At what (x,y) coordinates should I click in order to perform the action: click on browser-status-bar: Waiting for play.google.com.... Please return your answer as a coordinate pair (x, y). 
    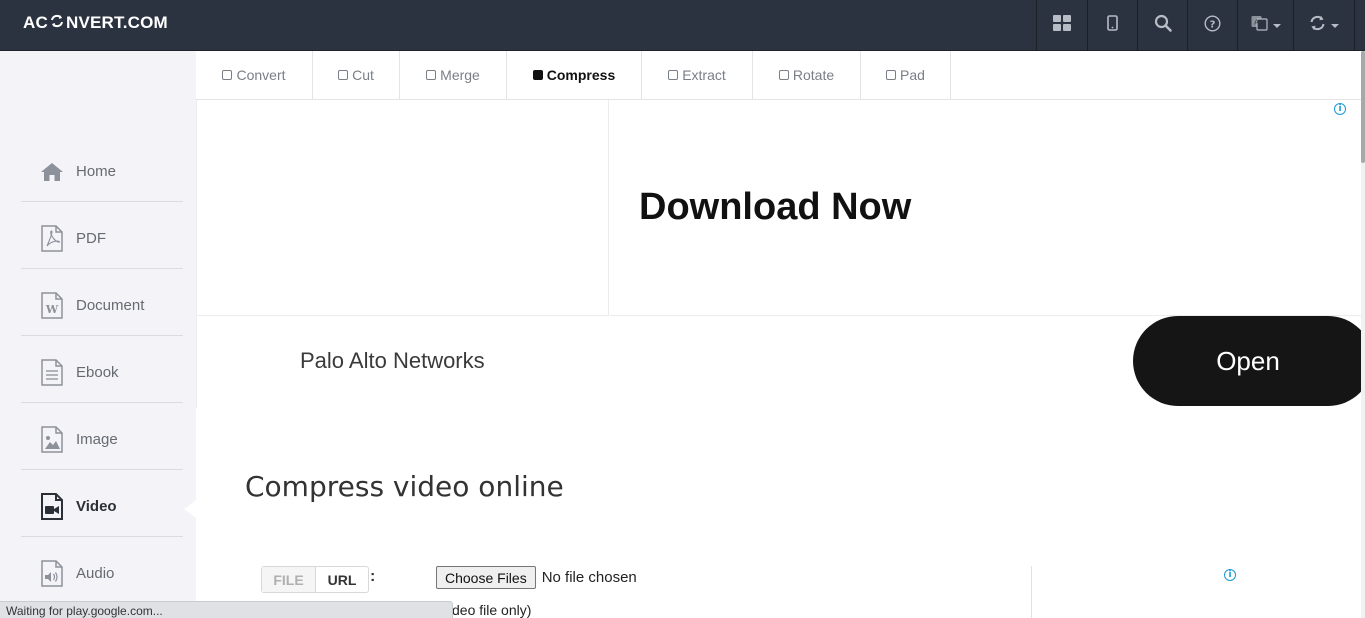
    Looking at the image, I should click on (226, 609).